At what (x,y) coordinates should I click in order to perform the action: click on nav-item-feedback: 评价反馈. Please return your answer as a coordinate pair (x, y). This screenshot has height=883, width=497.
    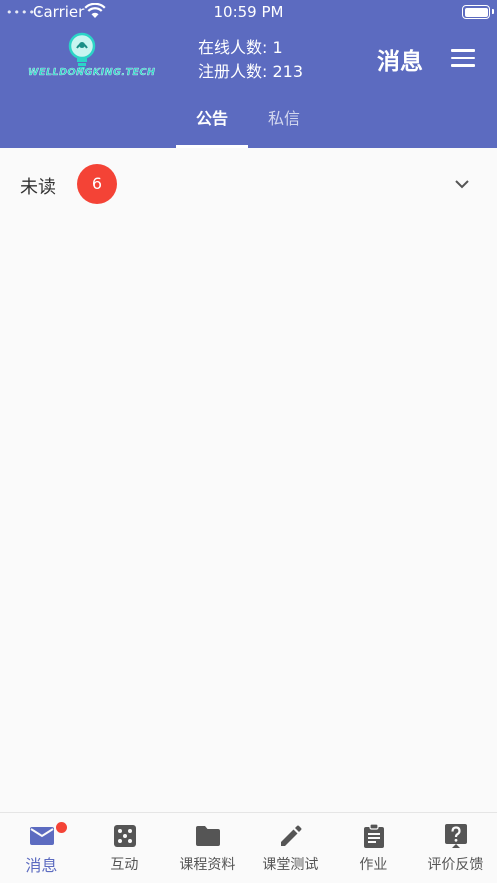
    Looking at the image, I should click on (455, 848).